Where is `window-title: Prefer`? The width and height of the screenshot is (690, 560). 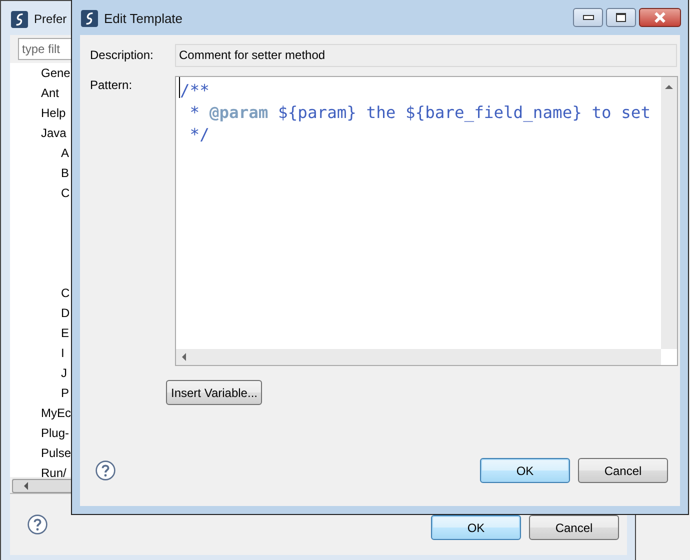
window-title: Prefer is located at coordinates (50, 19).